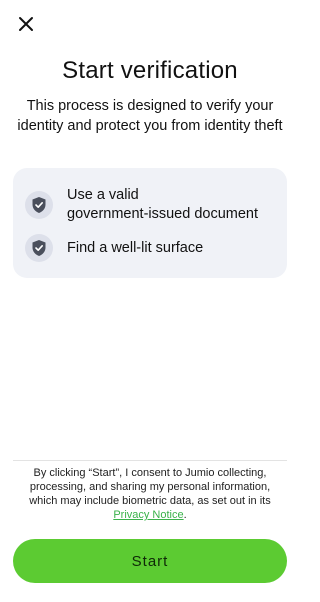  What do you see at coordinates (150, 561) in the screenshot?
I see `start-button: Start` at bounding box center [150, 561].